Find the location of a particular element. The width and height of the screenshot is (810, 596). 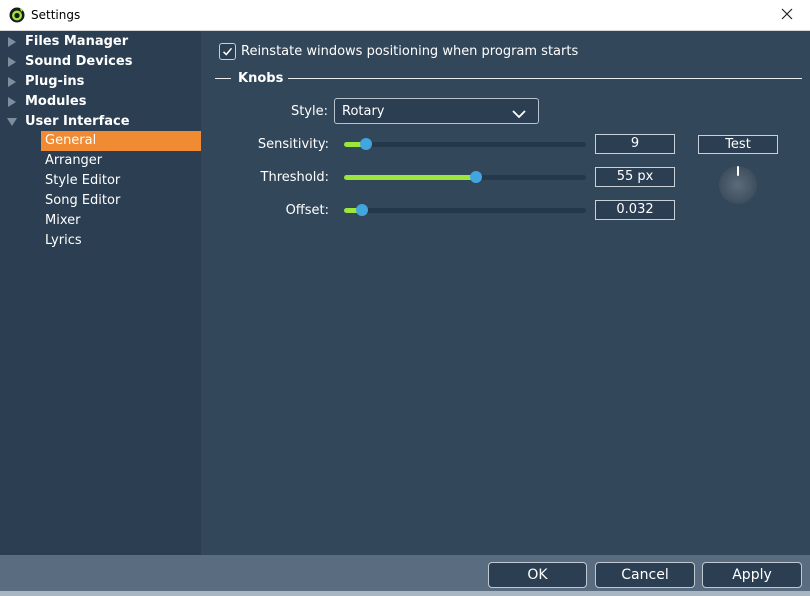

sensitivity-label: Sensitivity: is located at coordinates (293, 144).